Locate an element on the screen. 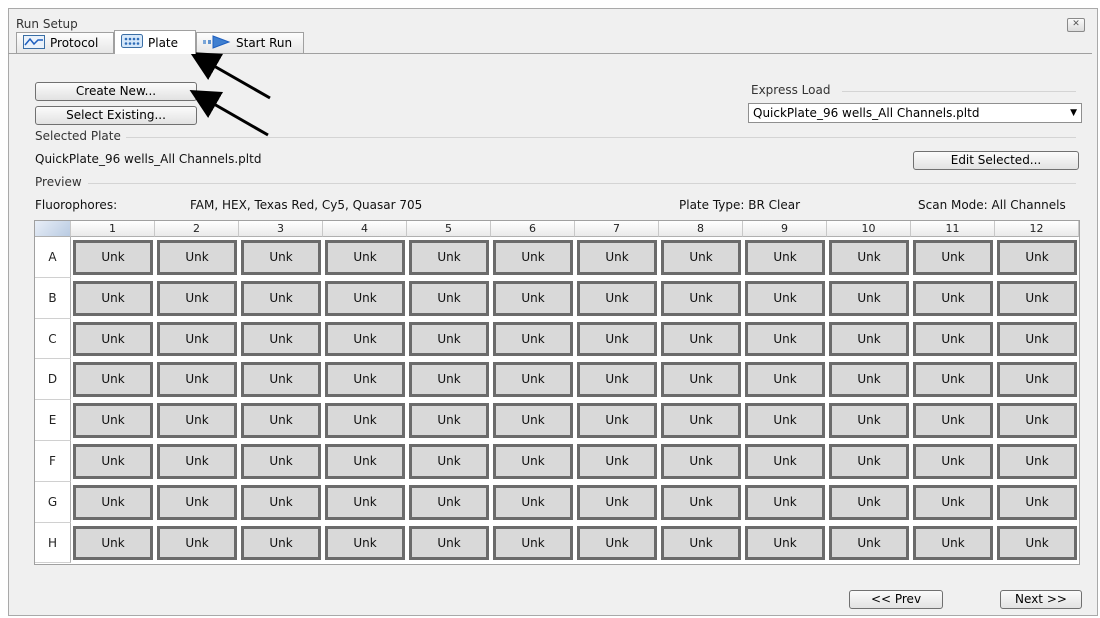 This screenshot has width=1100, height=618. well-H6: Unk is located at coordinates (533, 543).